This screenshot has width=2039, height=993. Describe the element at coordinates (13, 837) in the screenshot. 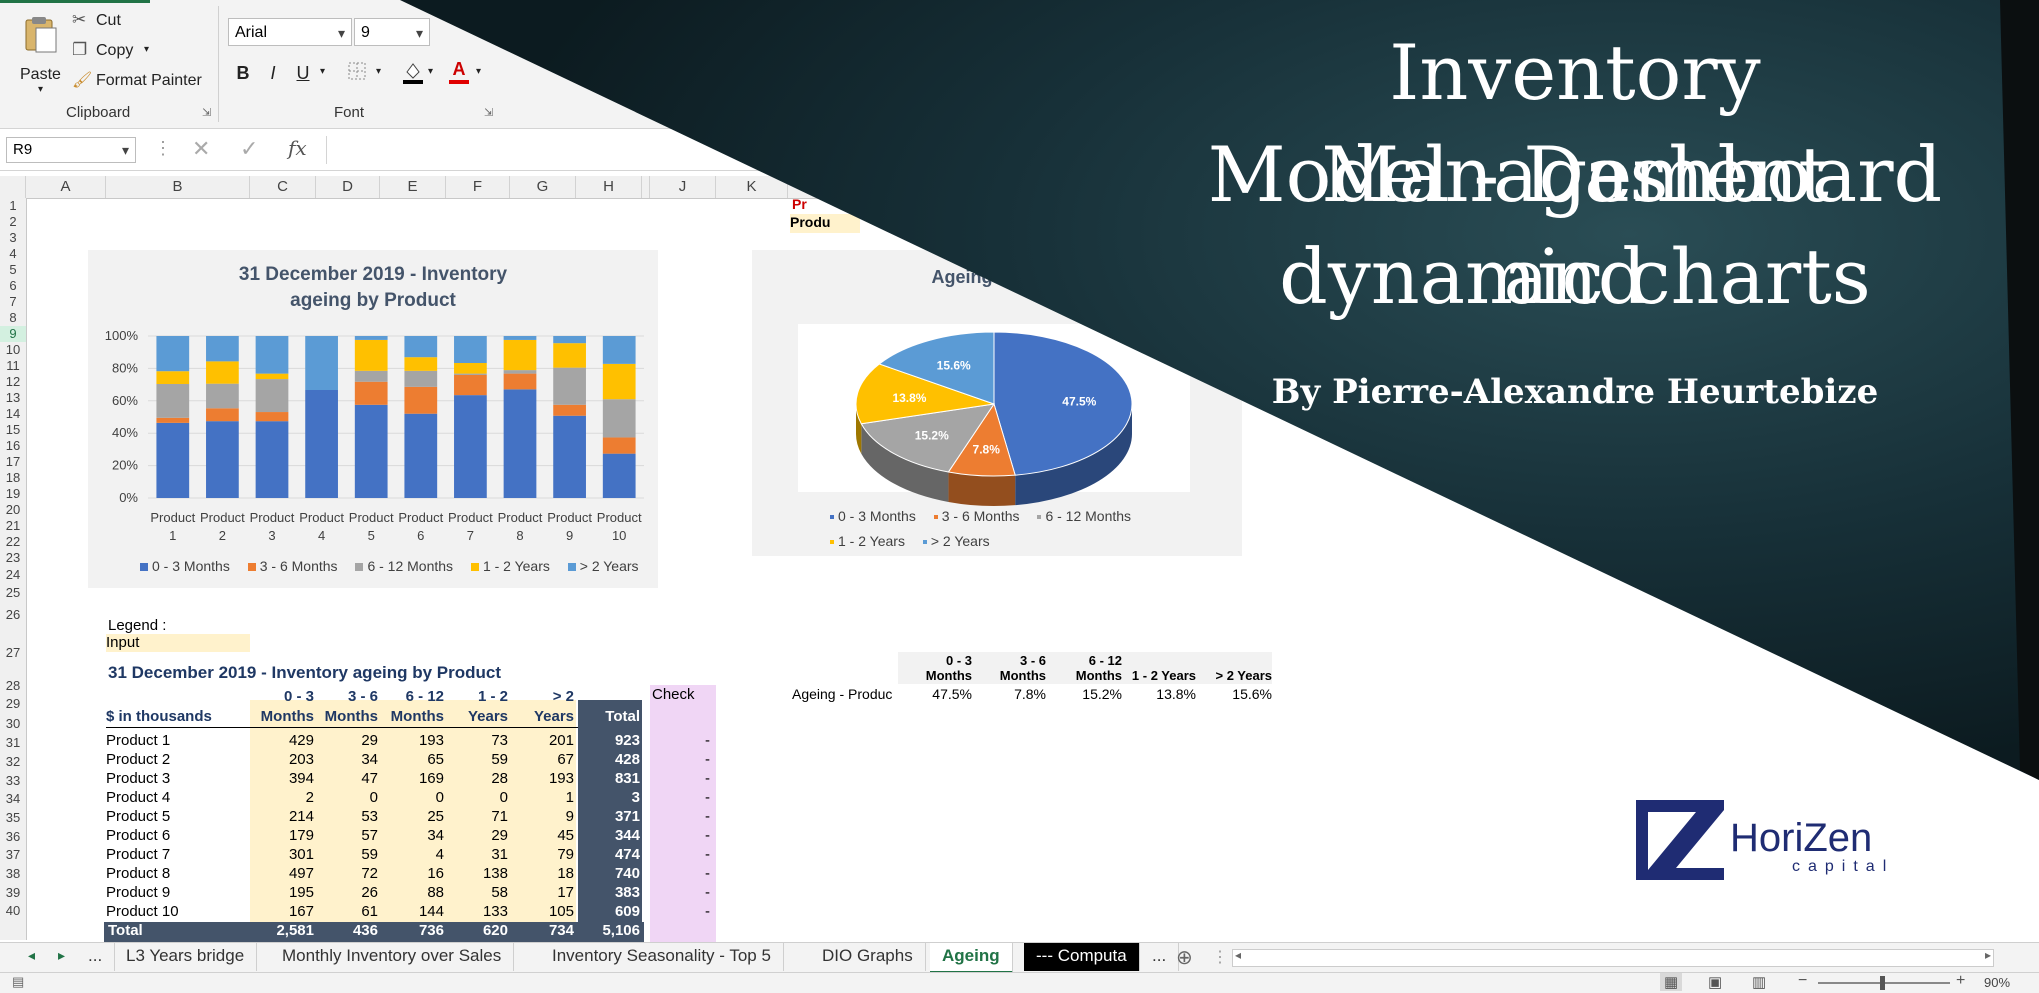

I see `row-header: 36` at that location.